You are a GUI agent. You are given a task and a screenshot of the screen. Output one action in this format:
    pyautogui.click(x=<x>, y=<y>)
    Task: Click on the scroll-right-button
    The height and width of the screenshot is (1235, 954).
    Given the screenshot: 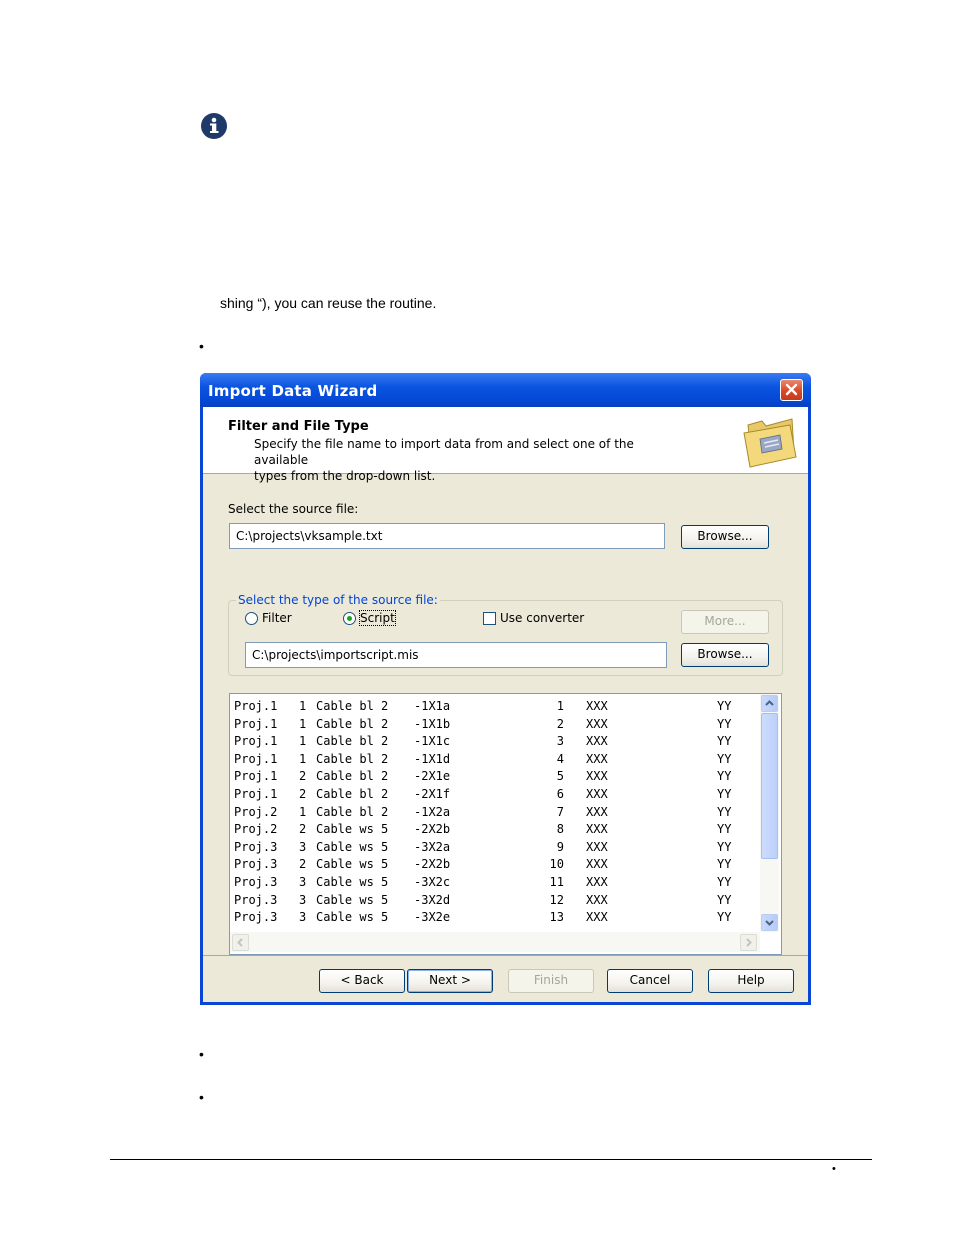 What is the action you would take?
    pyautogui.click(x=748, y=942)
    